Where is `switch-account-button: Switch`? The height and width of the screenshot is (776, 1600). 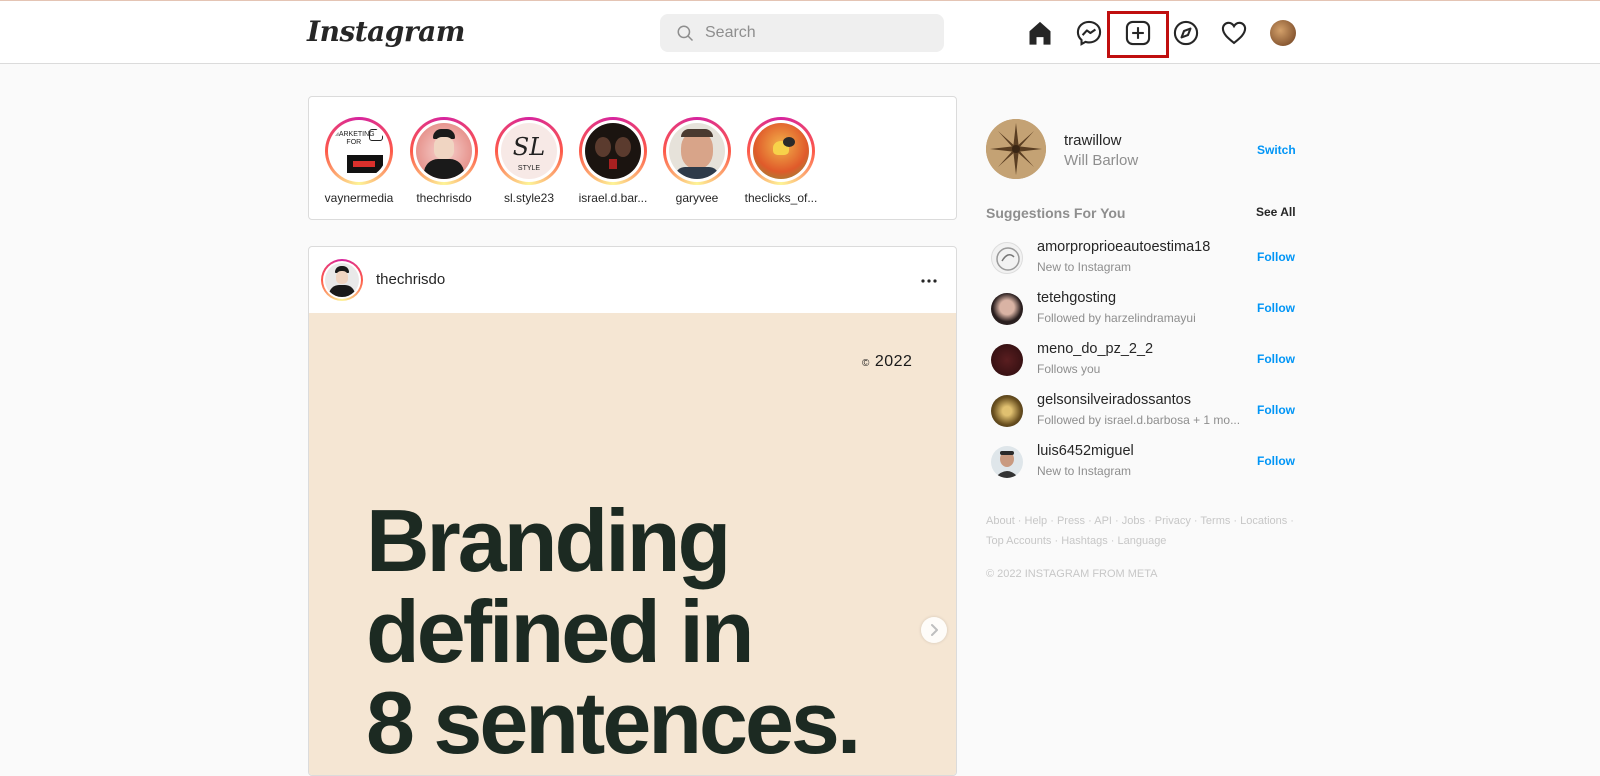
switch-account-button: Switch is located at coordinates (1276, 150).